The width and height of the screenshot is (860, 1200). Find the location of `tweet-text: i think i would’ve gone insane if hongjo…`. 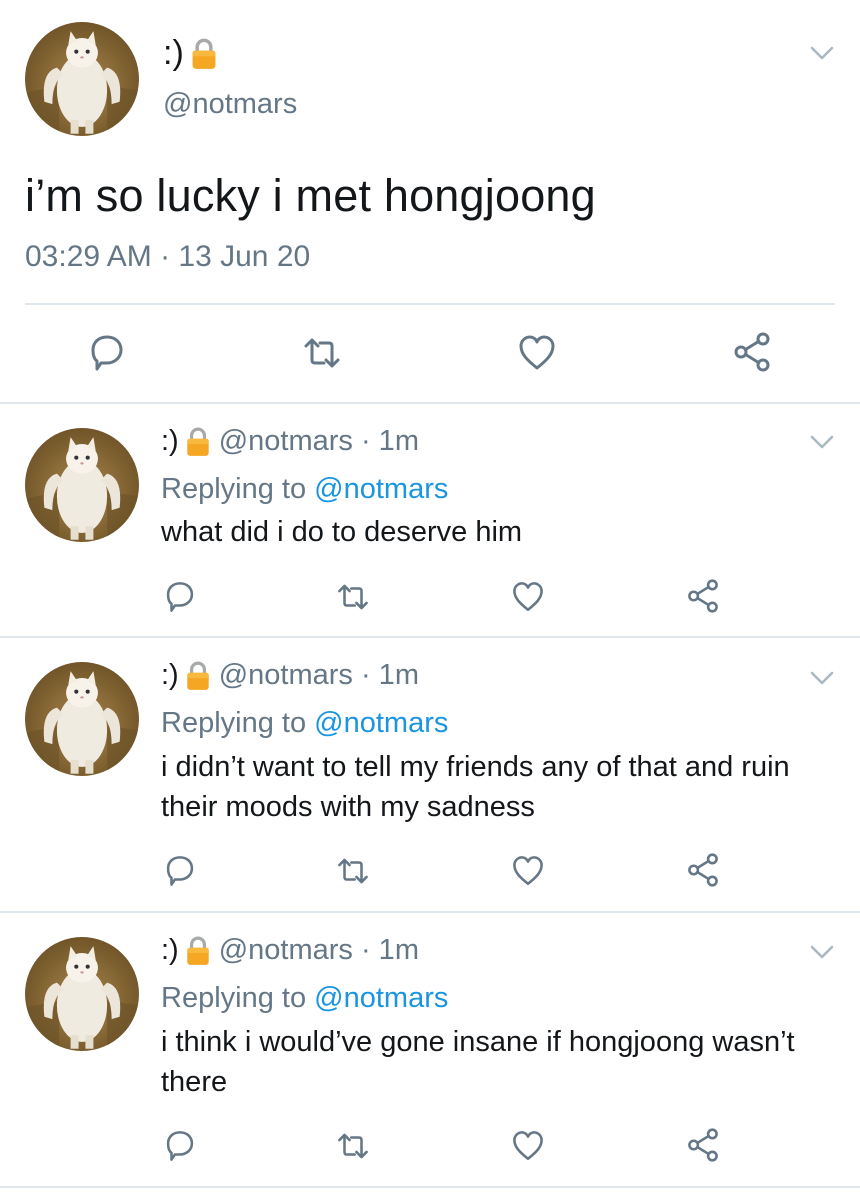

tweet-text: i think i would’ve gone insane if hongjo… is located at coordinates (478, 1062).